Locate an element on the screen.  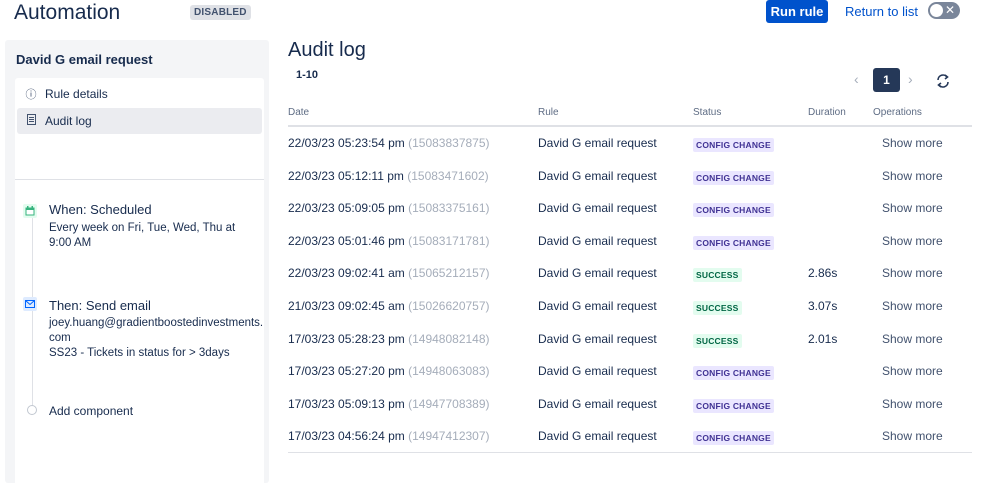
column-header-rule: Rule is located at coordinates (548, 112).